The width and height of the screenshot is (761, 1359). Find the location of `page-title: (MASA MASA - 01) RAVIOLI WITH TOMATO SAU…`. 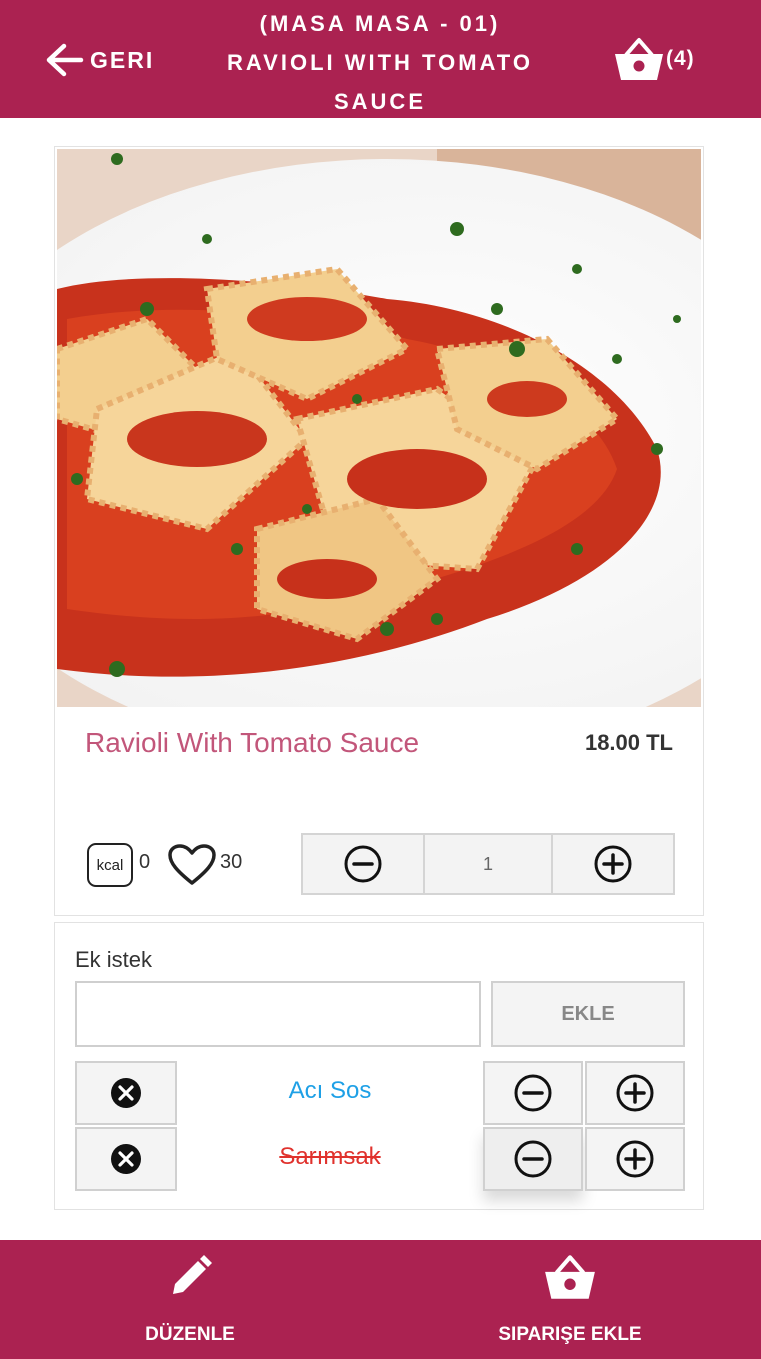

page-title: (MASA MASA - 01) RAVIOLI WITH TOMATO SAU… is located at coordinates (380, 62).